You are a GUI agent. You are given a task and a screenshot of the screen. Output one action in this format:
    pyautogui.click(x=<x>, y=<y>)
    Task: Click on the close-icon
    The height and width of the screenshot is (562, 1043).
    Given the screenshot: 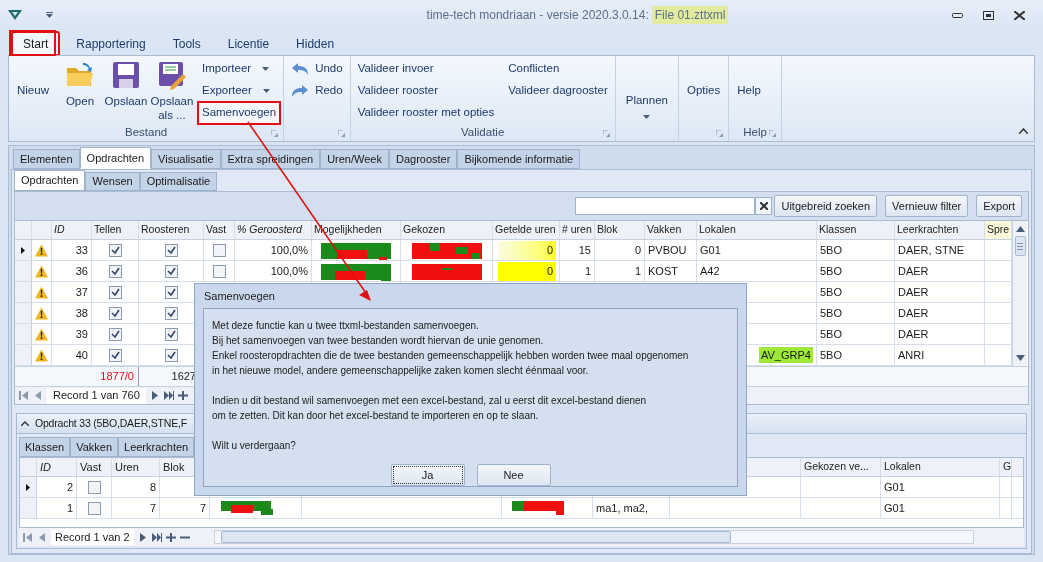 What is the action you would take?
    pyautogui.click(x=1019, y=15)
    